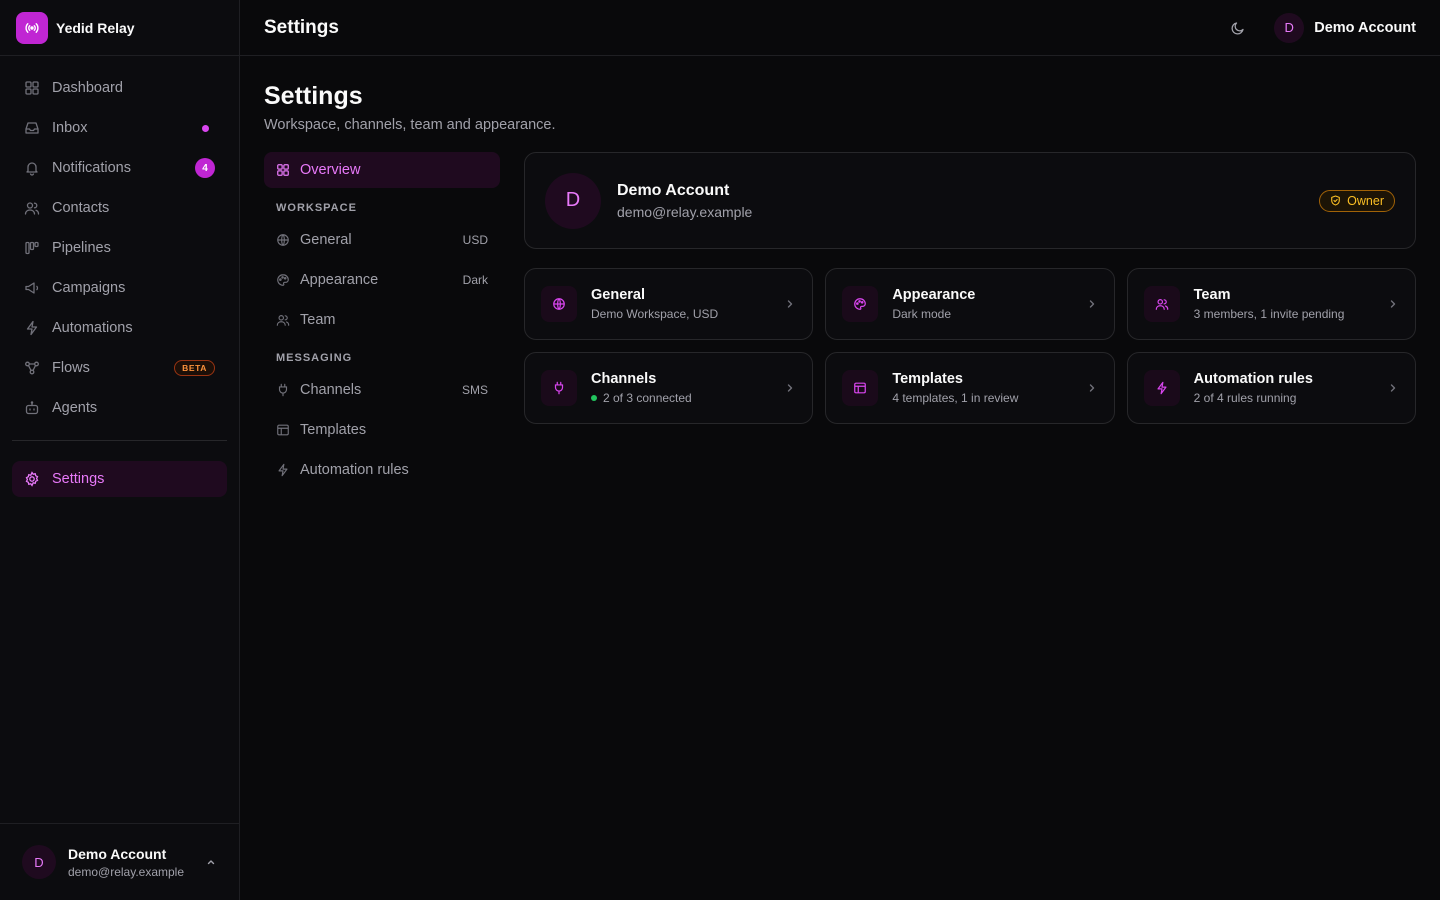 The width and height of the screenshot is (1440, 900). I want to click on sidebar-item-settings: Settings, so click(119, 479).